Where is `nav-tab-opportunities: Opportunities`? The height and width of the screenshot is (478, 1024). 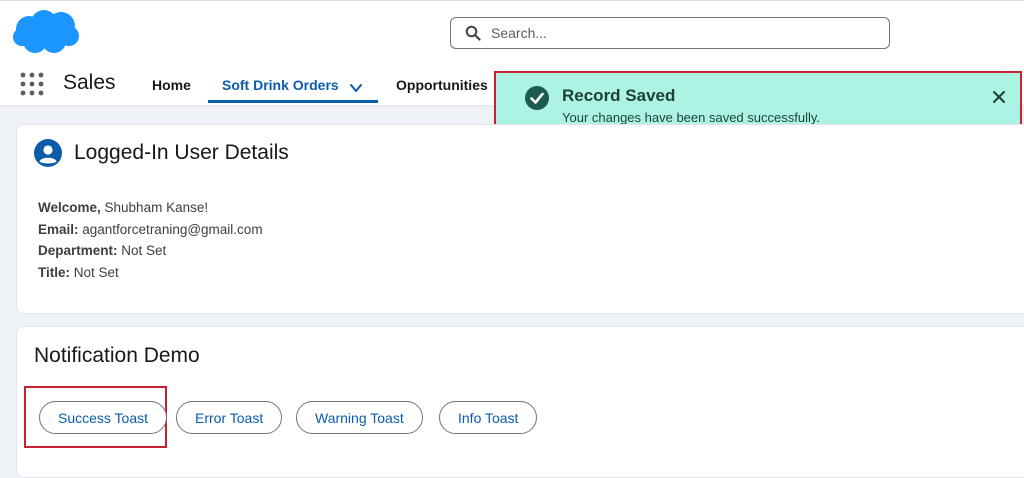
nav-tab-opportunities: Opportunities is located at coordinates (442, 90).